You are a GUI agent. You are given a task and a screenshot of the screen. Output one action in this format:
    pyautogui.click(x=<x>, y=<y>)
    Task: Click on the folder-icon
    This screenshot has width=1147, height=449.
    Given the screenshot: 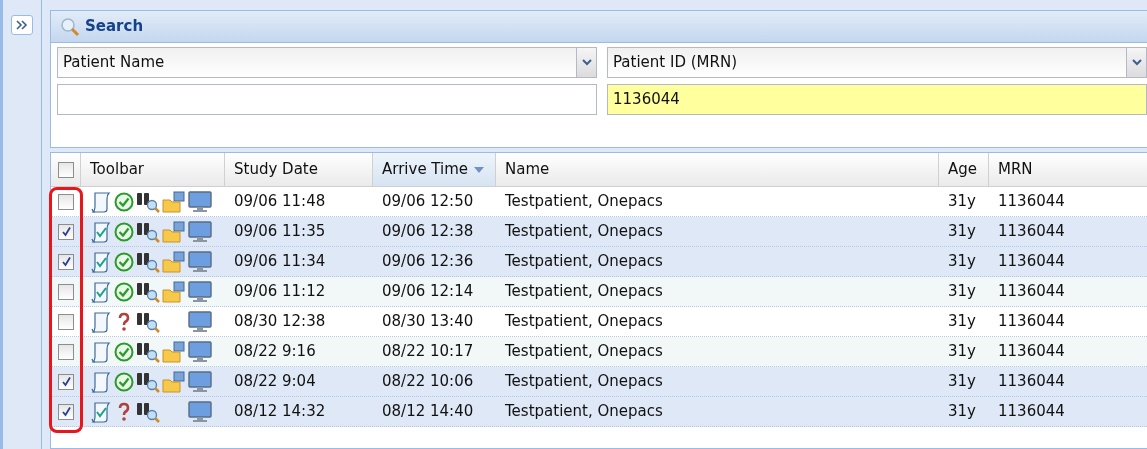 What is the action you would take?
    pyautogui.click(x=174, y=201)
    